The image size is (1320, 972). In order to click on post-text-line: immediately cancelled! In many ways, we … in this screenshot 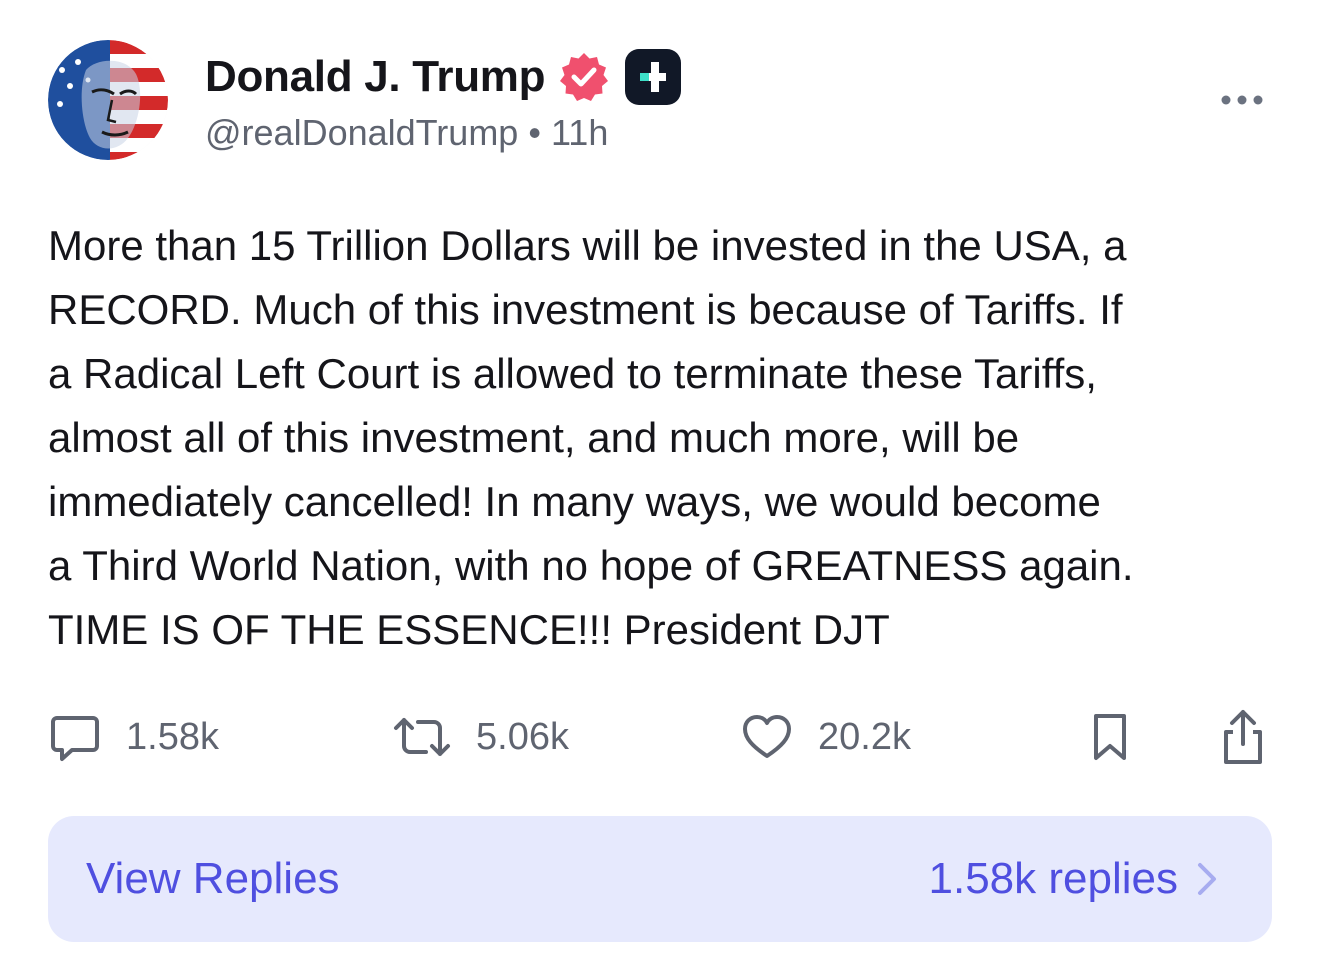, I will do `click(574, 501)`.